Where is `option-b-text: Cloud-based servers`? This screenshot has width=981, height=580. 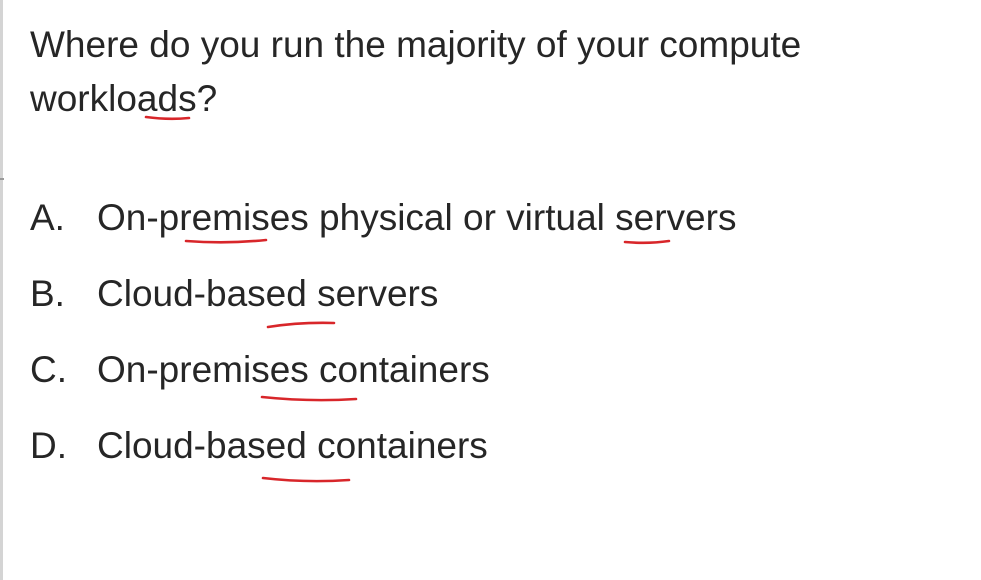 option-b-text: Cloud-based servers is located at coordinates (268, 293).